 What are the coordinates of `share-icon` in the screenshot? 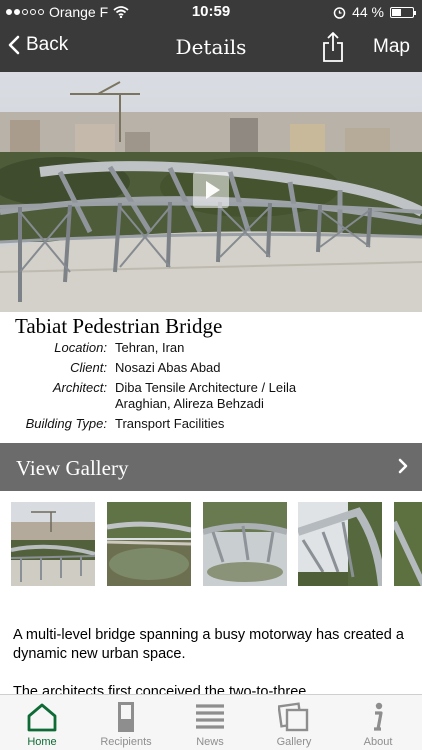 It's located at (333, 47).